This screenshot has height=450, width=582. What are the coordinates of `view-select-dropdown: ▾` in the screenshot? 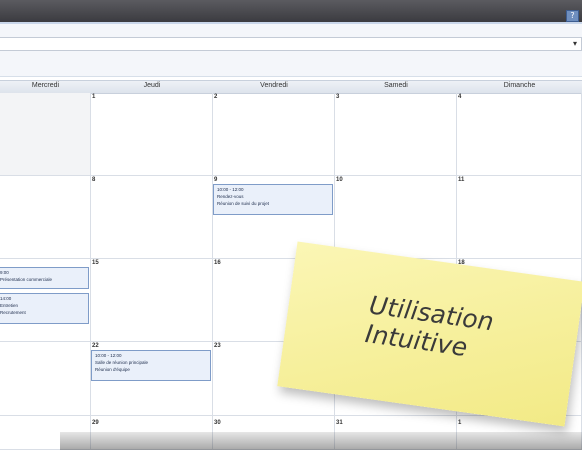 It's located at (291, 44).